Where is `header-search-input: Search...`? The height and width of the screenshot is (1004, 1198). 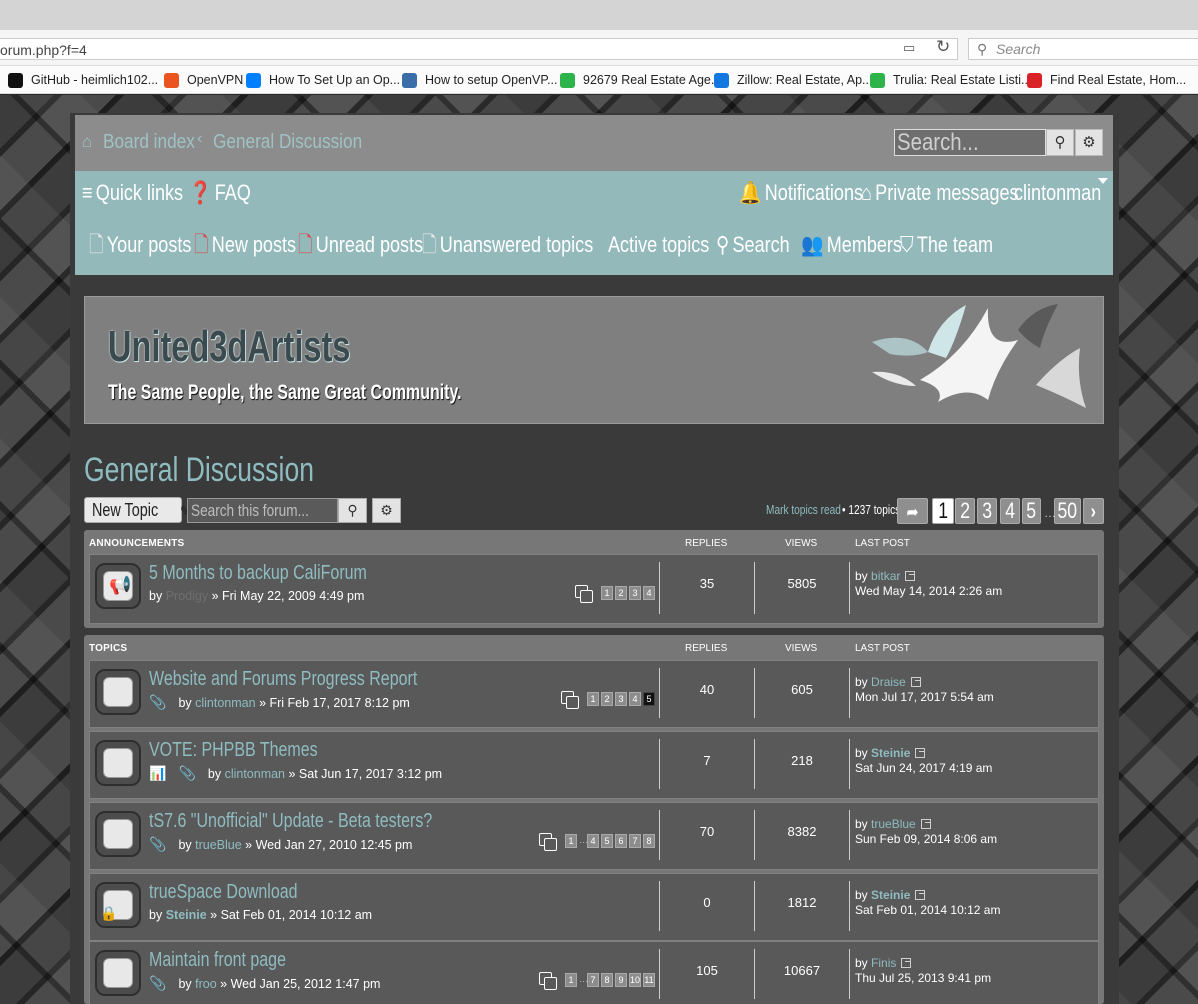 header-search-input: Search... is located at coordinates (970, 142).